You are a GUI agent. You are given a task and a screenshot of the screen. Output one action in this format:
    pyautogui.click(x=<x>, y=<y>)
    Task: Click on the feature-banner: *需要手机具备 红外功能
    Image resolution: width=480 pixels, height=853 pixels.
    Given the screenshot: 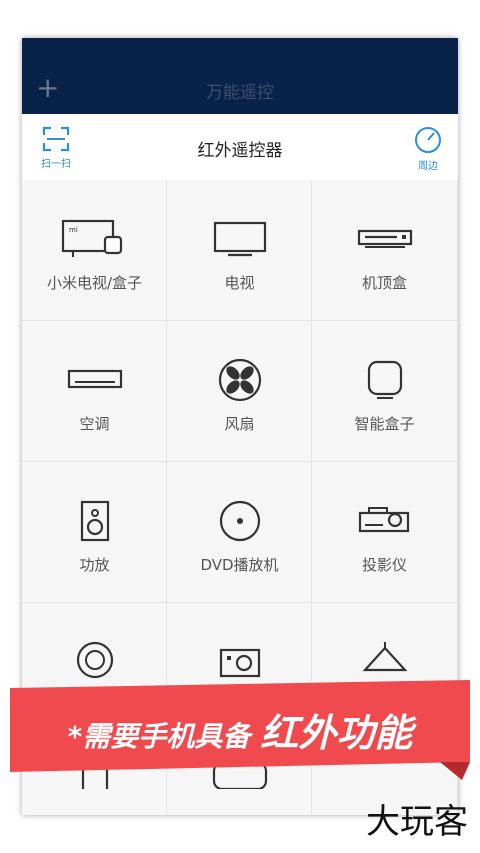 What is the action you would take?
    pyautogui.click(x=240, y=730)
    